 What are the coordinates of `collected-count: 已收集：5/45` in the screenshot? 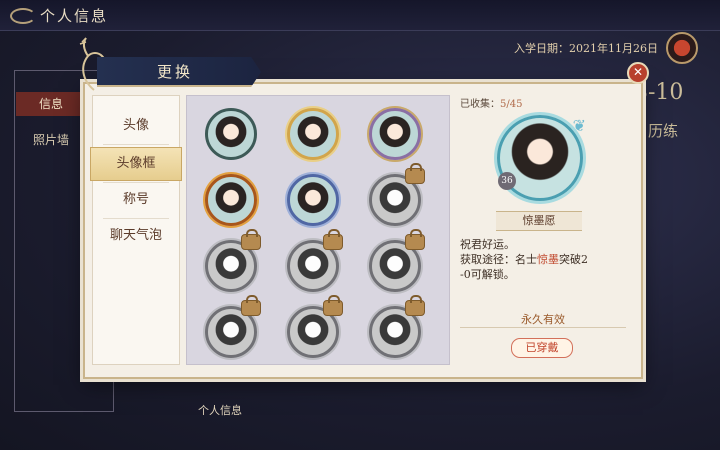 It's located at (491, 102).